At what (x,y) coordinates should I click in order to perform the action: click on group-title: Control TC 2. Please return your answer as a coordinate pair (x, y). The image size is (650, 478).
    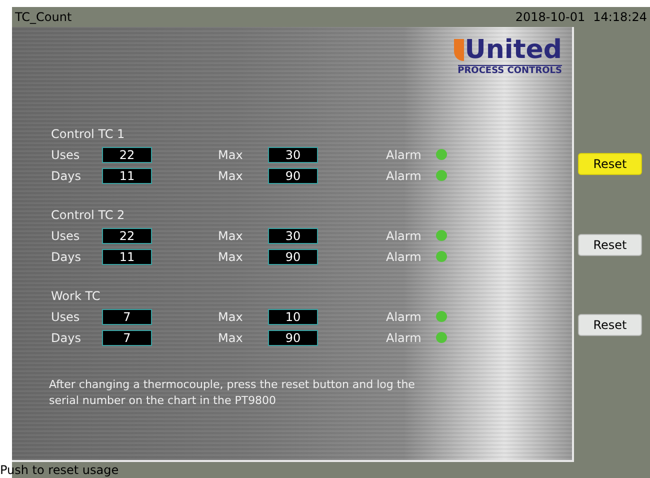
    Looking at the image, I should click on (88, 215).